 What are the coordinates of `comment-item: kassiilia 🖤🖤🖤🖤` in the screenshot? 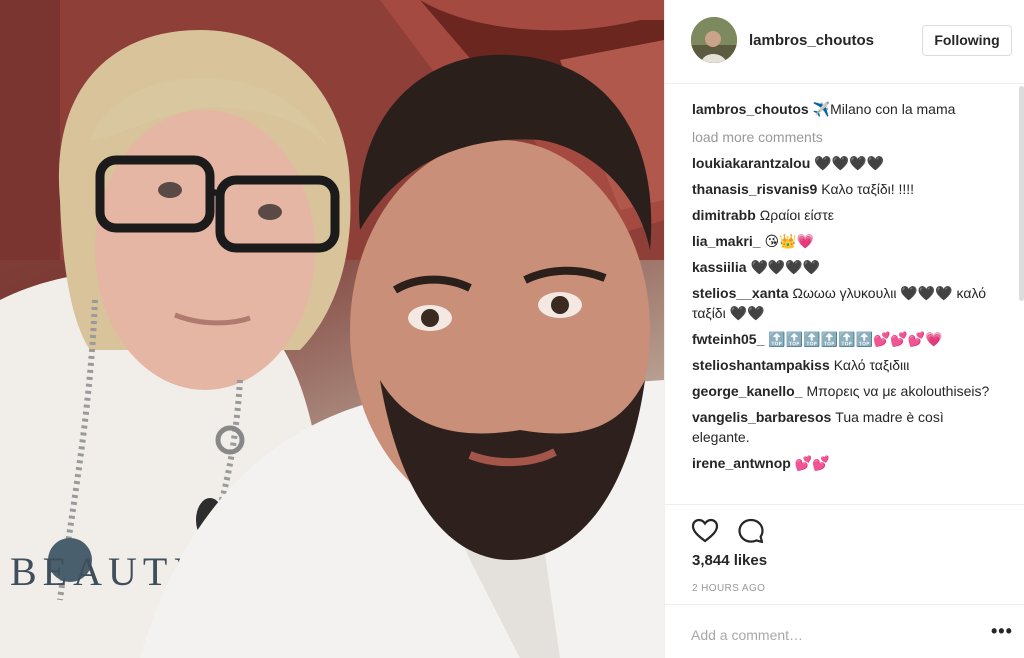 It's located at (842, 267).